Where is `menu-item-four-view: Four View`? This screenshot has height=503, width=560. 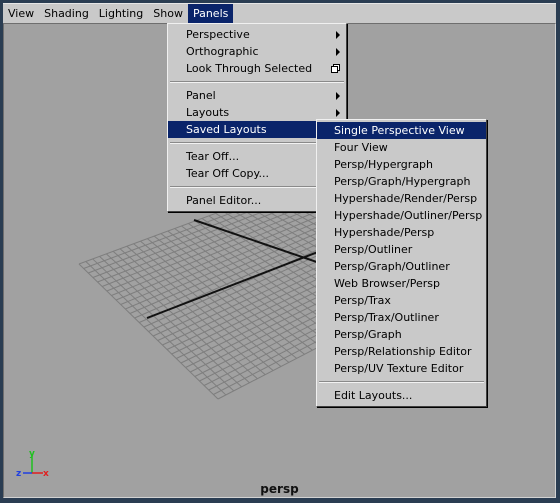 menu-item-four-view: Four View is located at coordinates (401, 147).